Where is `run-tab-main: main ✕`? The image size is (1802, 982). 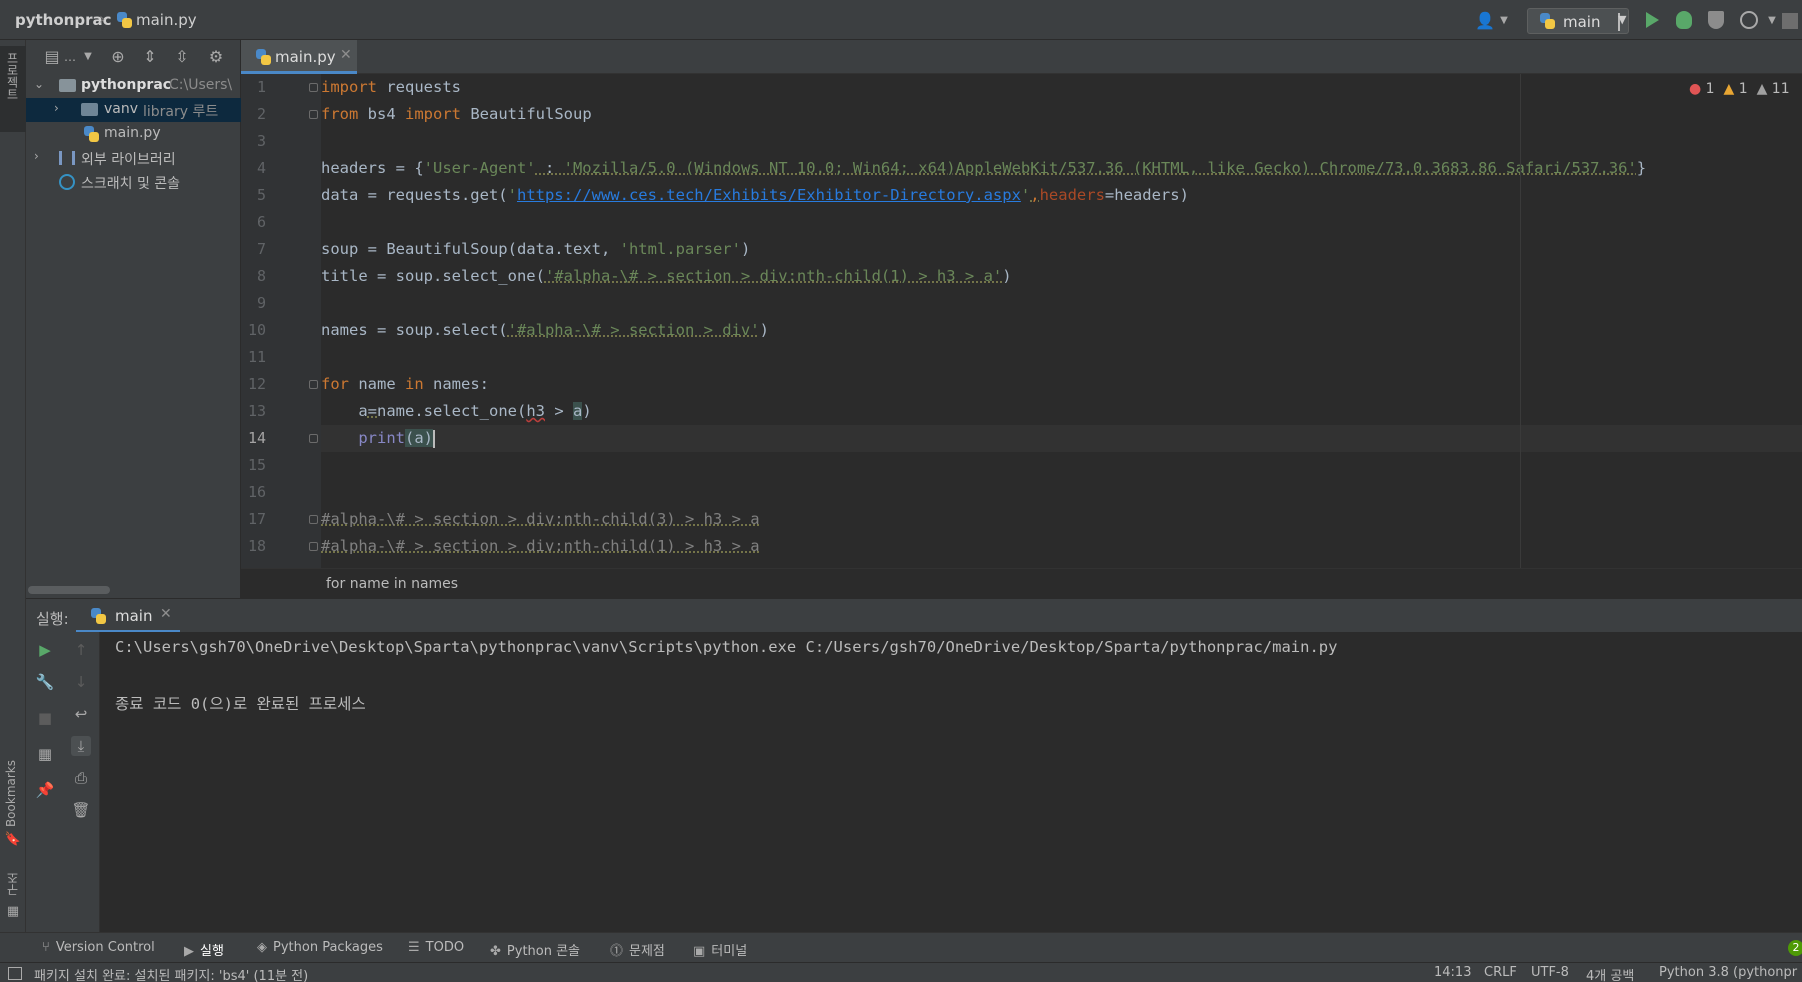 run-tab-main: main ✕ is located at coordinates (128, 616).